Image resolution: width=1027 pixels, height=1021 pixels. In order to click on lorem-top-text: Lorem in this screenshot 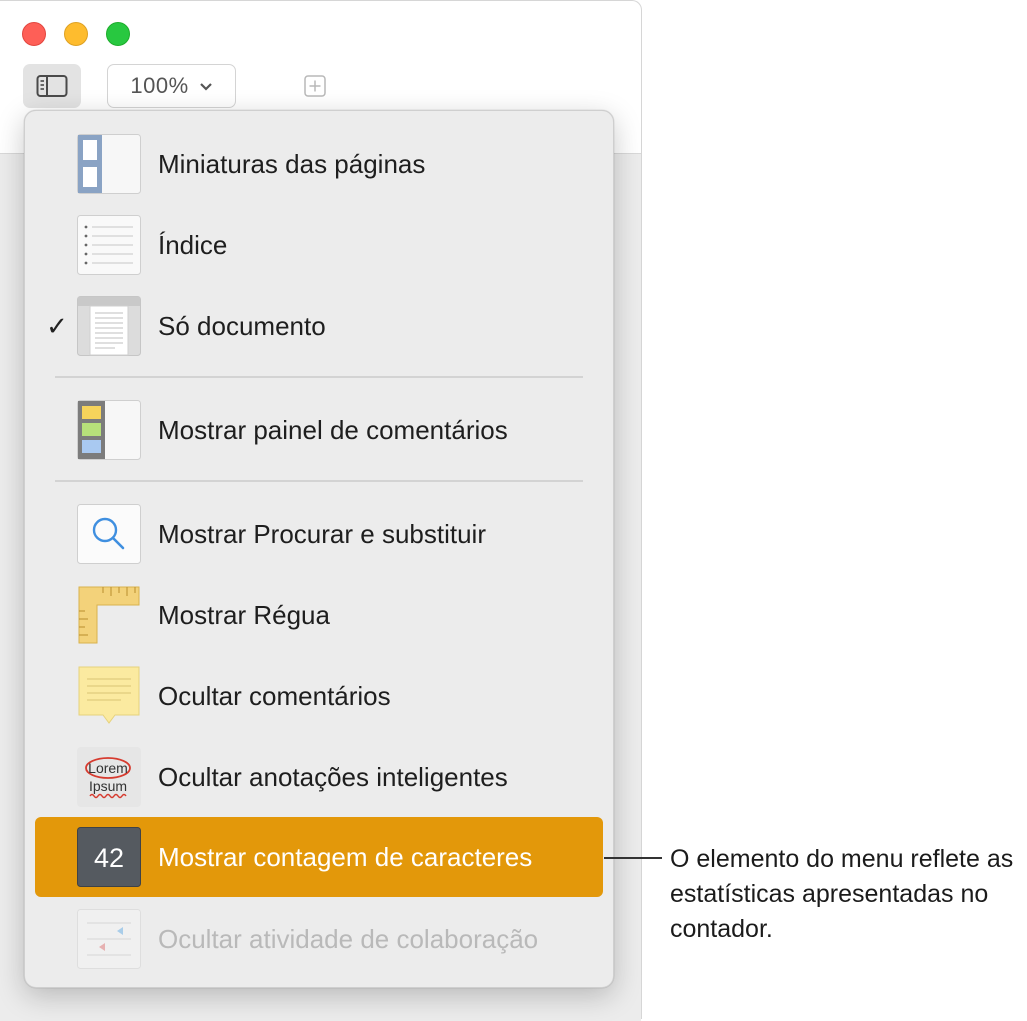, I will do `click(108, 768)`.